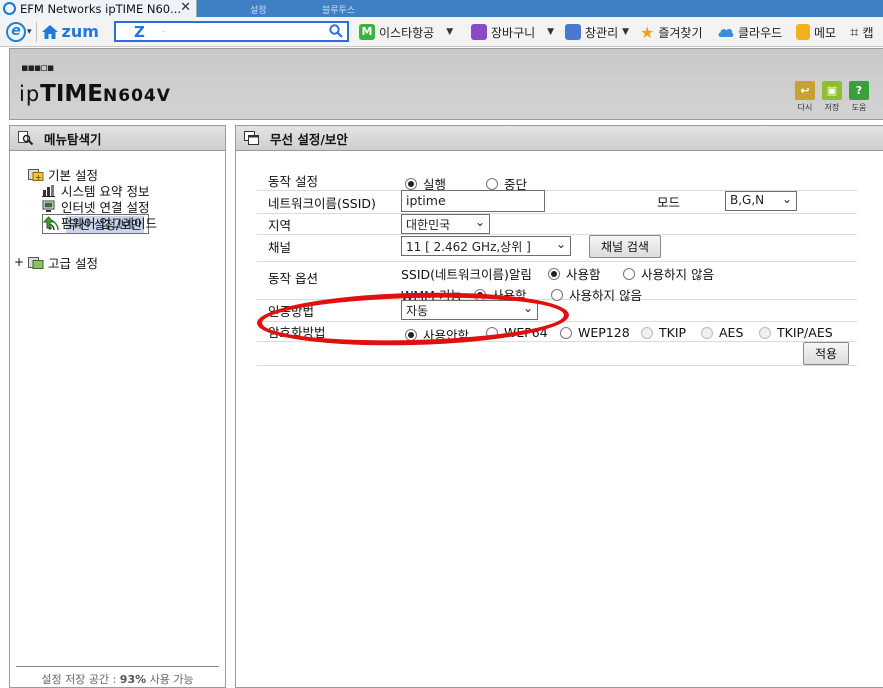 Image resolution: width=883 pixels, height=688 pixels. I want to click on expand-plus-icon: +, so click(19, 262).